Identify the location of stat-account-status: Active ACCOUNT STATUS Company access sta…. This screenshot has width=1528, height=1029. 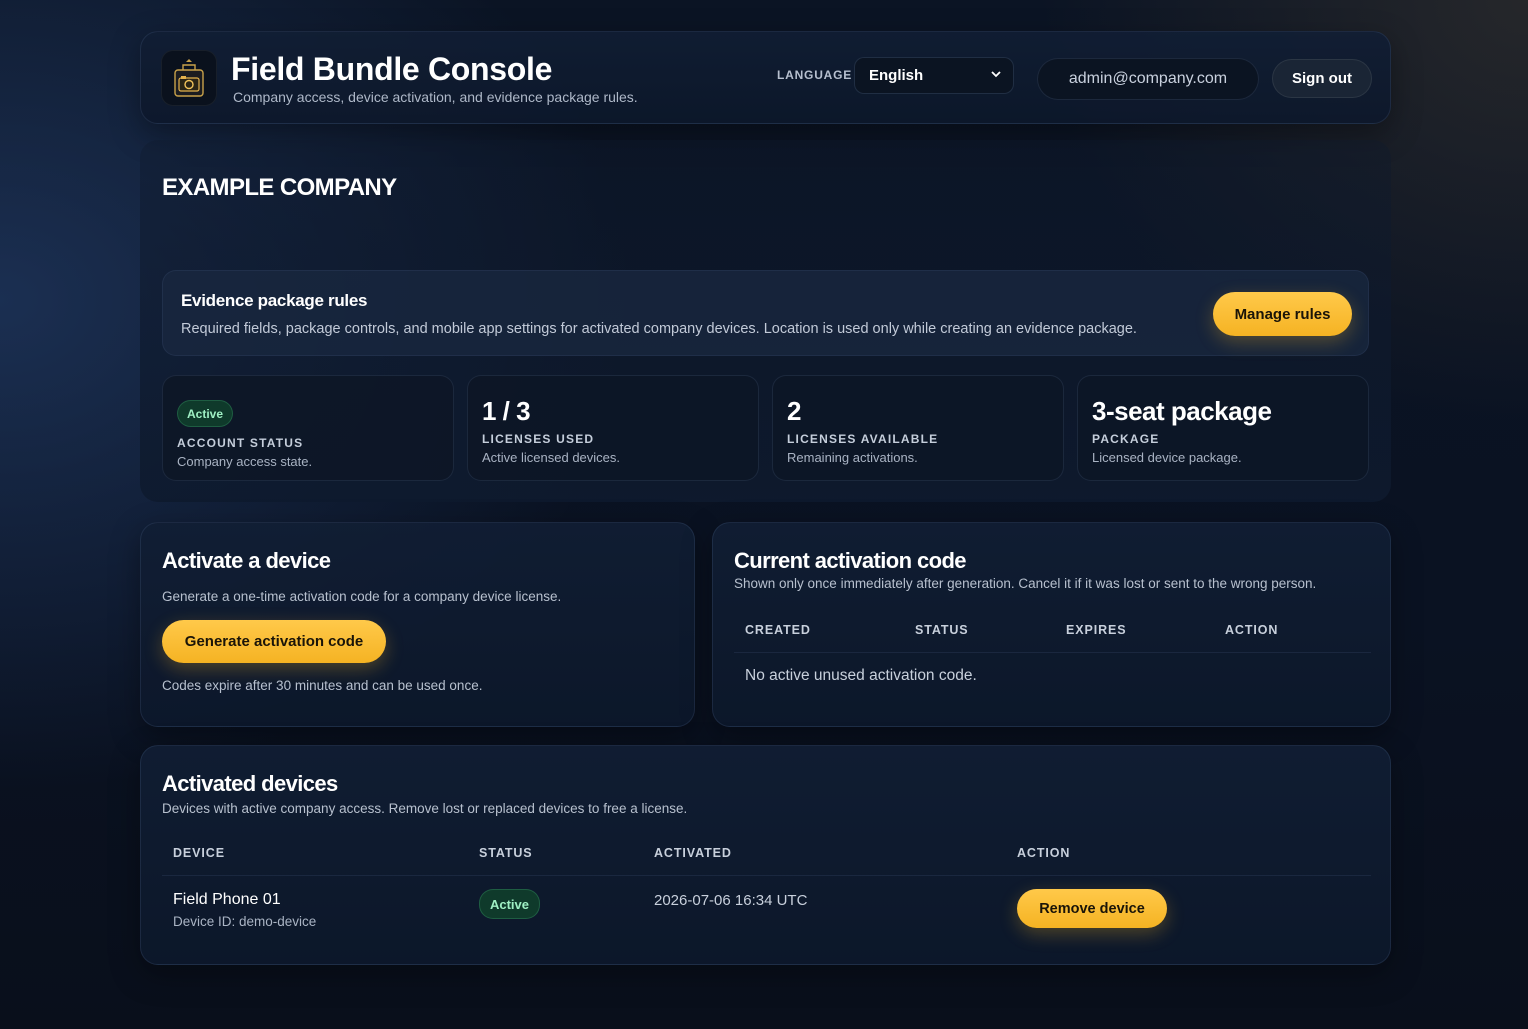
(308, 428).